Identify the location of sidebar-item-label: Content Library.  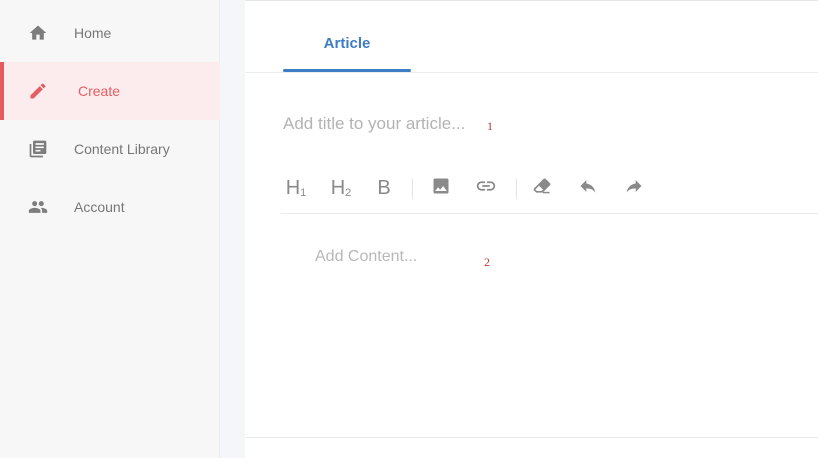
(122, 149).